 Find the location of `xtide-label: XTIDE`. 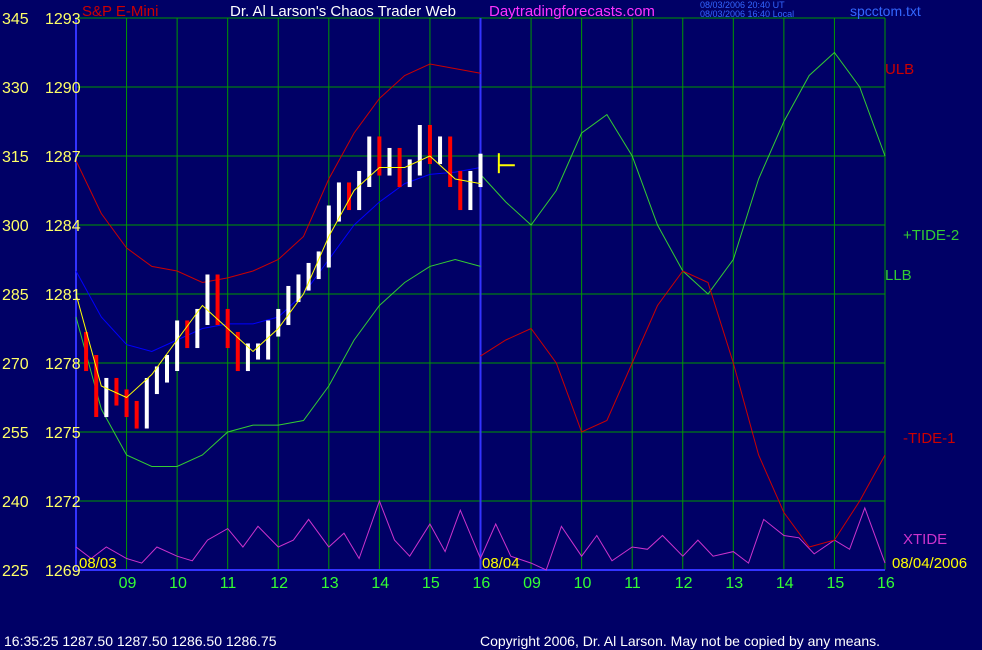

xtide-label: XTIDE is located at coordinates (925, 539).